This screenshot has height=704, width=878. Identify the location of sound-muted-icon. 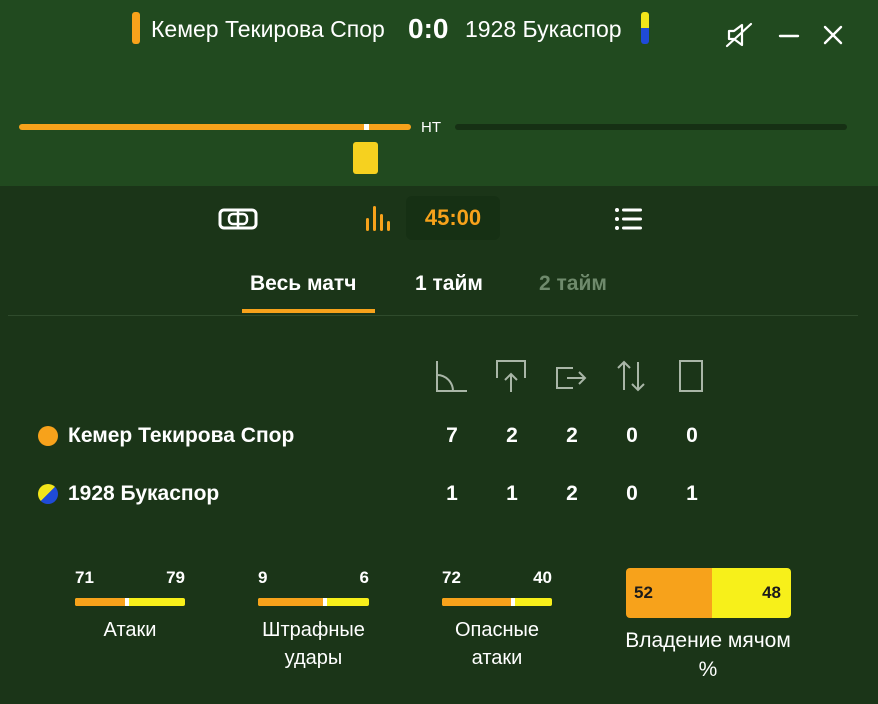
(739, 35).